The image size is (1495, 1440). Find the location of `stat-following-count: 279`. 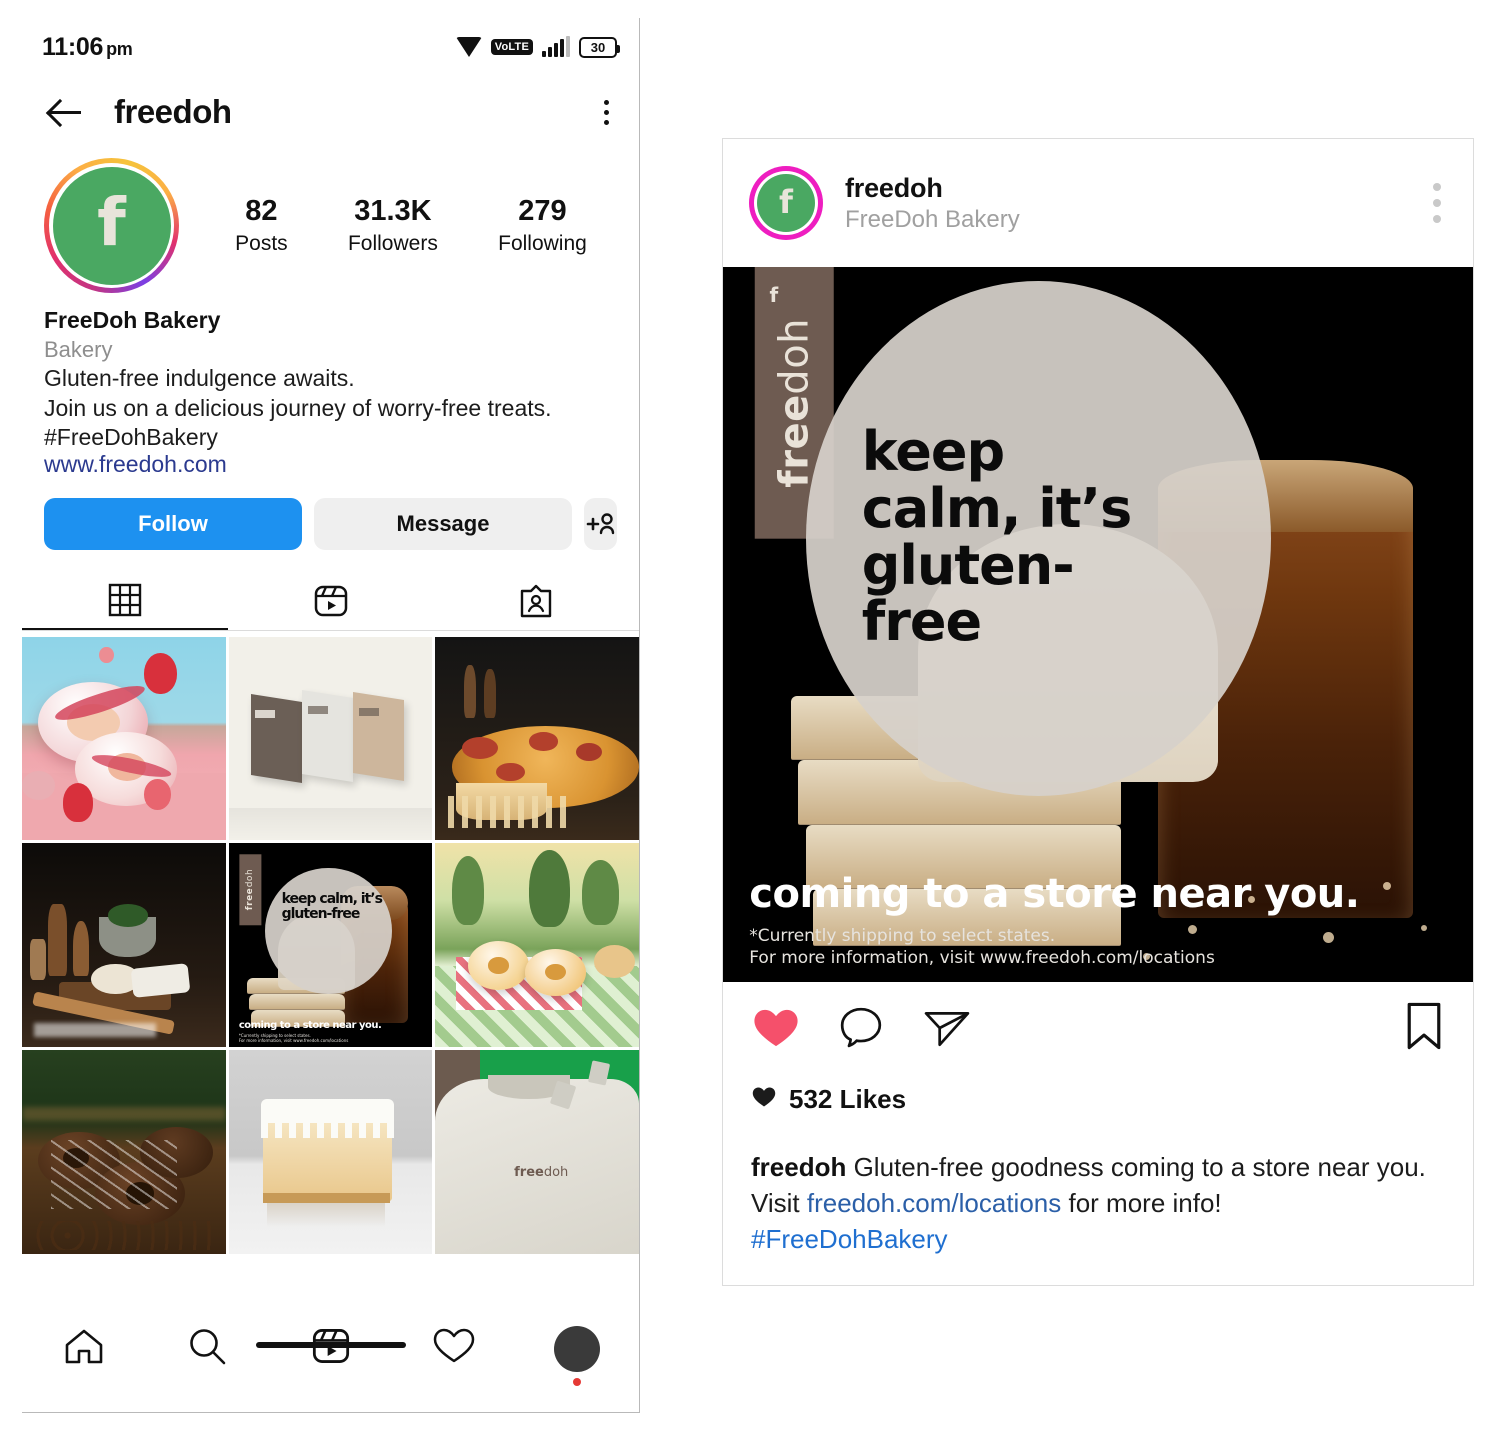

stat-following-count: 279 is located at coordinates (542, 210).